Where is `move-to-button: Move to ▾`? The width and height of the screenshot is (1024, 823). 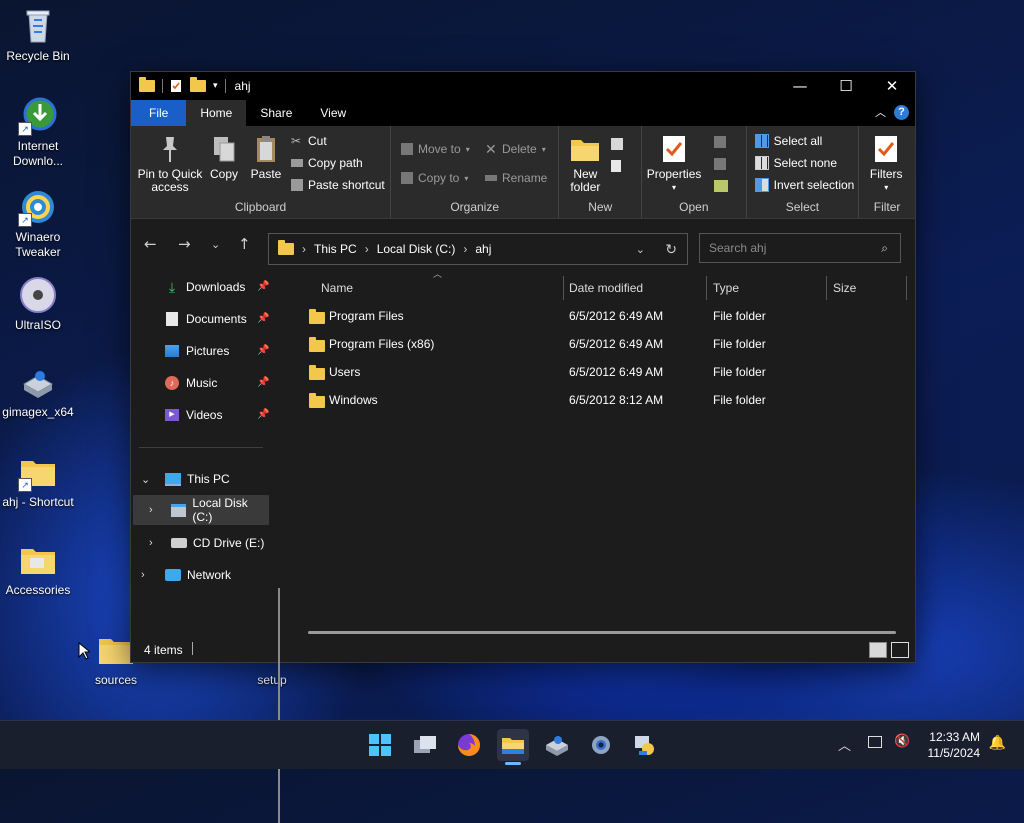 move-to-button: Move to ▾ is located at coordinates (435, 149).